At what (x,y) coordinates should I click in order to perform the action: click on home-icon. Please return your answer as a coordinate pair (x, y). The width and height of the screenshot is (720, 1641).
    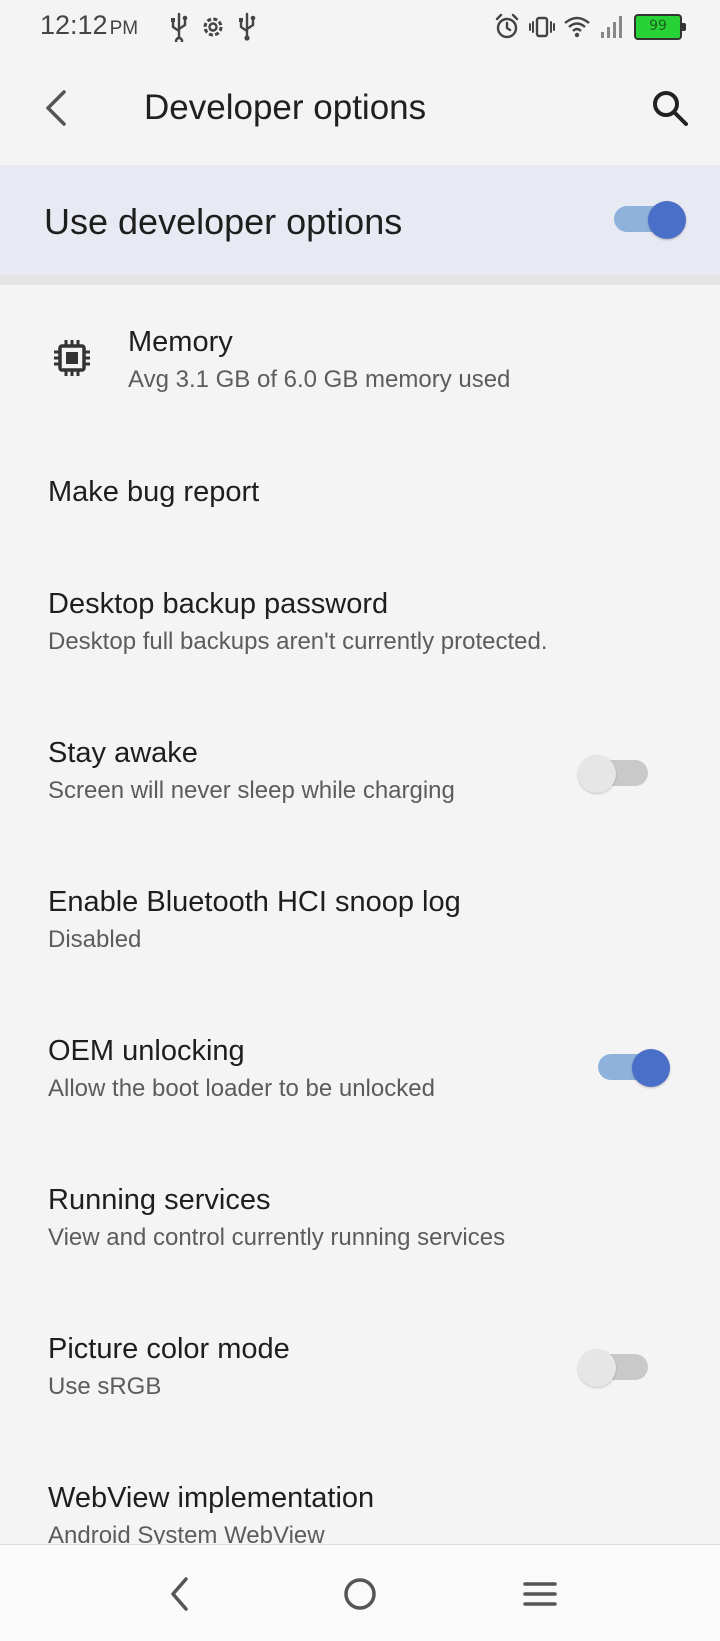
    Looking at the image, I should click on (360, 1594).